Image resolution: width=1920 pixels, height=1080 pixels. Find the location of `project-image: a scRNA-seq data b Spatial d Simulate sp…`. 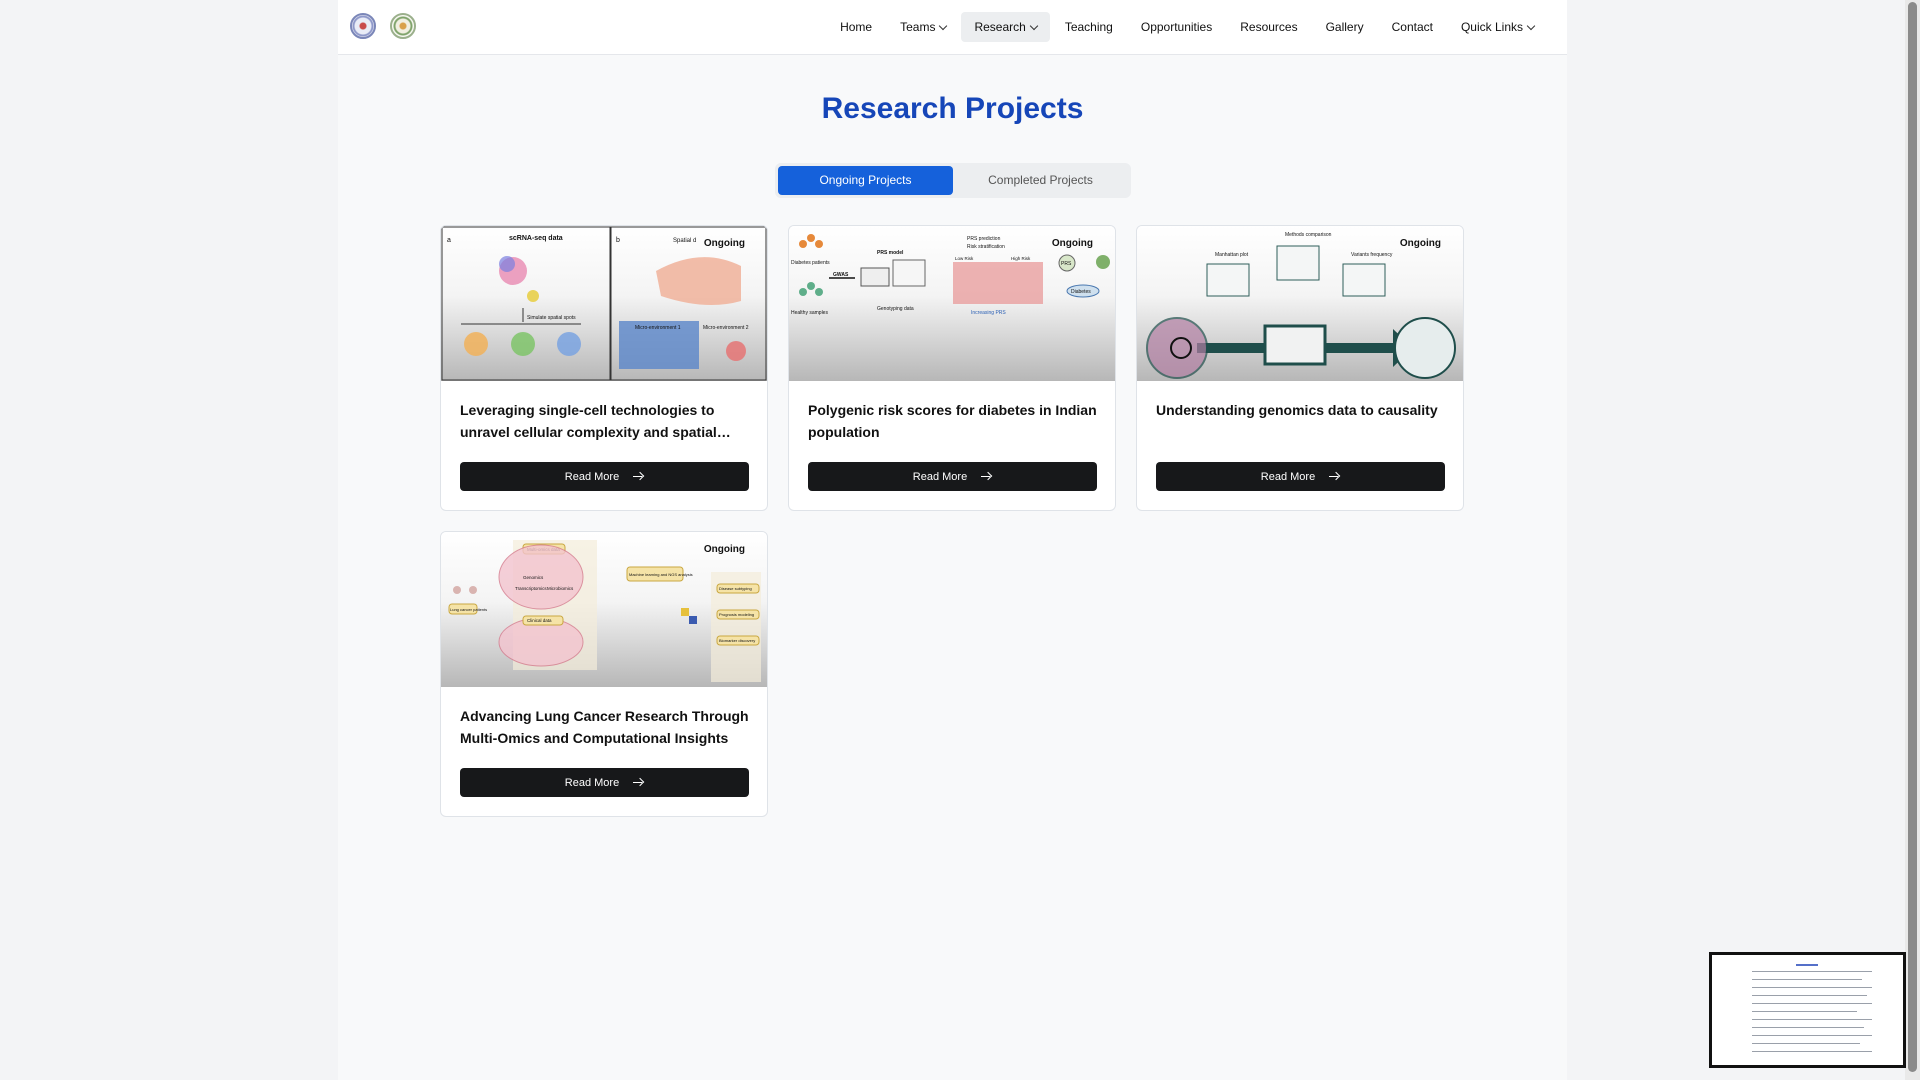

project-image: a scRNA-seq data b Spatial d Simulate sp… is located at coordinates (604, 303).